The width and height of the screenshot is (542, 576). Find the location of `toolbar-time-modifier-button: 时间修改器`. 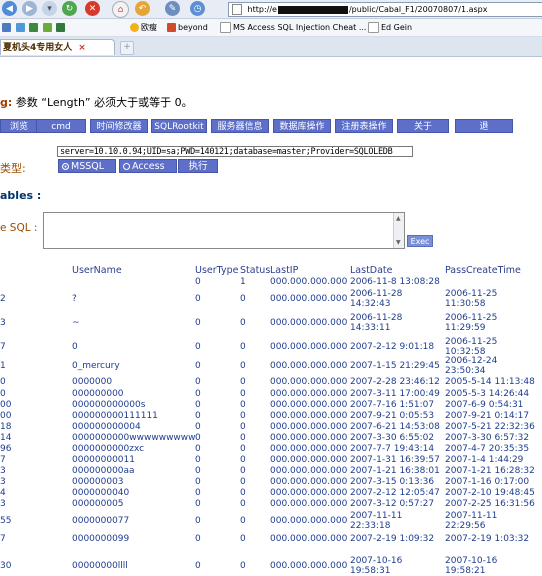

toolbar-time-modifier-button: 时间修改器 is located at coordinates (119, 126).